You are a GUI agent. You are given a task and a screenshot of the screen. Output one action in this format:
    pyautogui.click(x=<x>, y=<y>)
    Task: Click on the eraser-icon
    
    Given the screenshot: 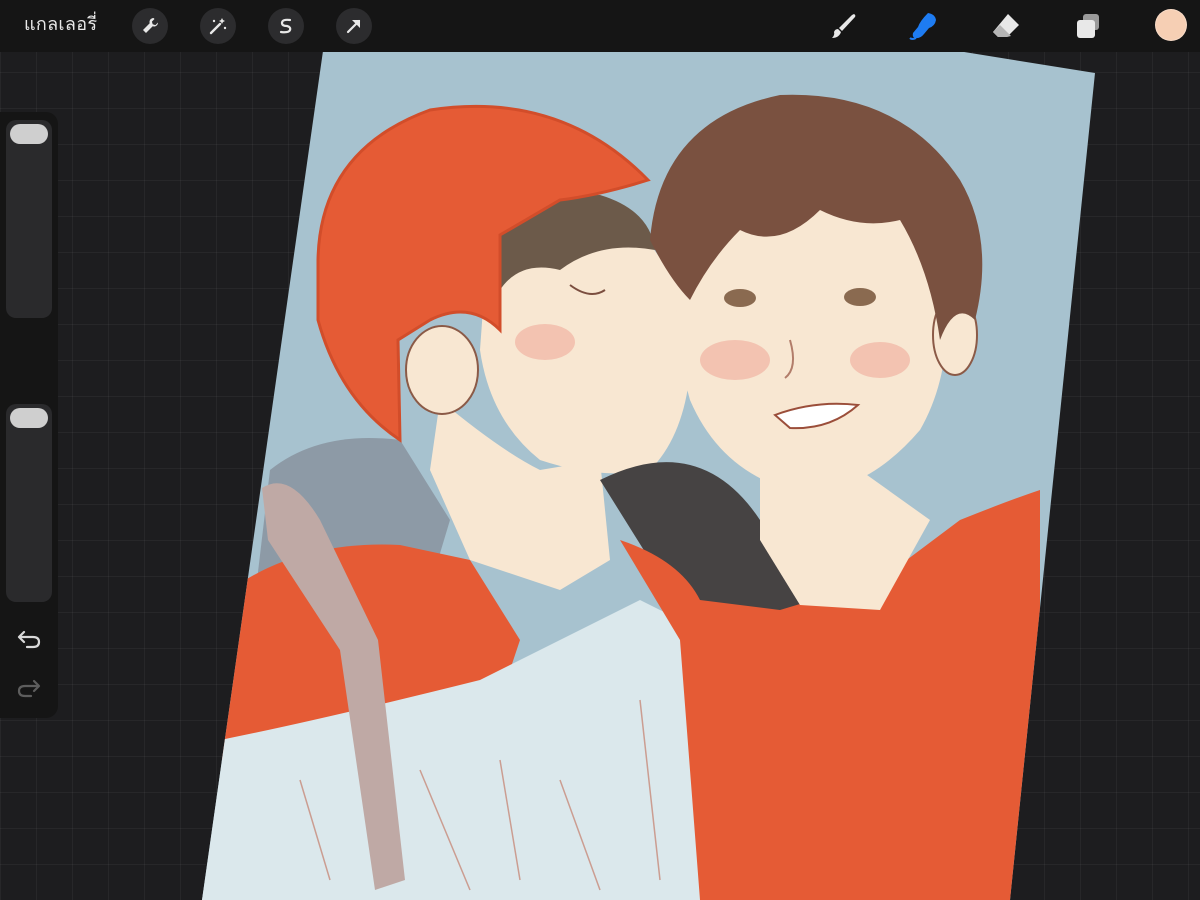 What is the action you would take?
    pyautogui.click(x=1006, y=25)
    